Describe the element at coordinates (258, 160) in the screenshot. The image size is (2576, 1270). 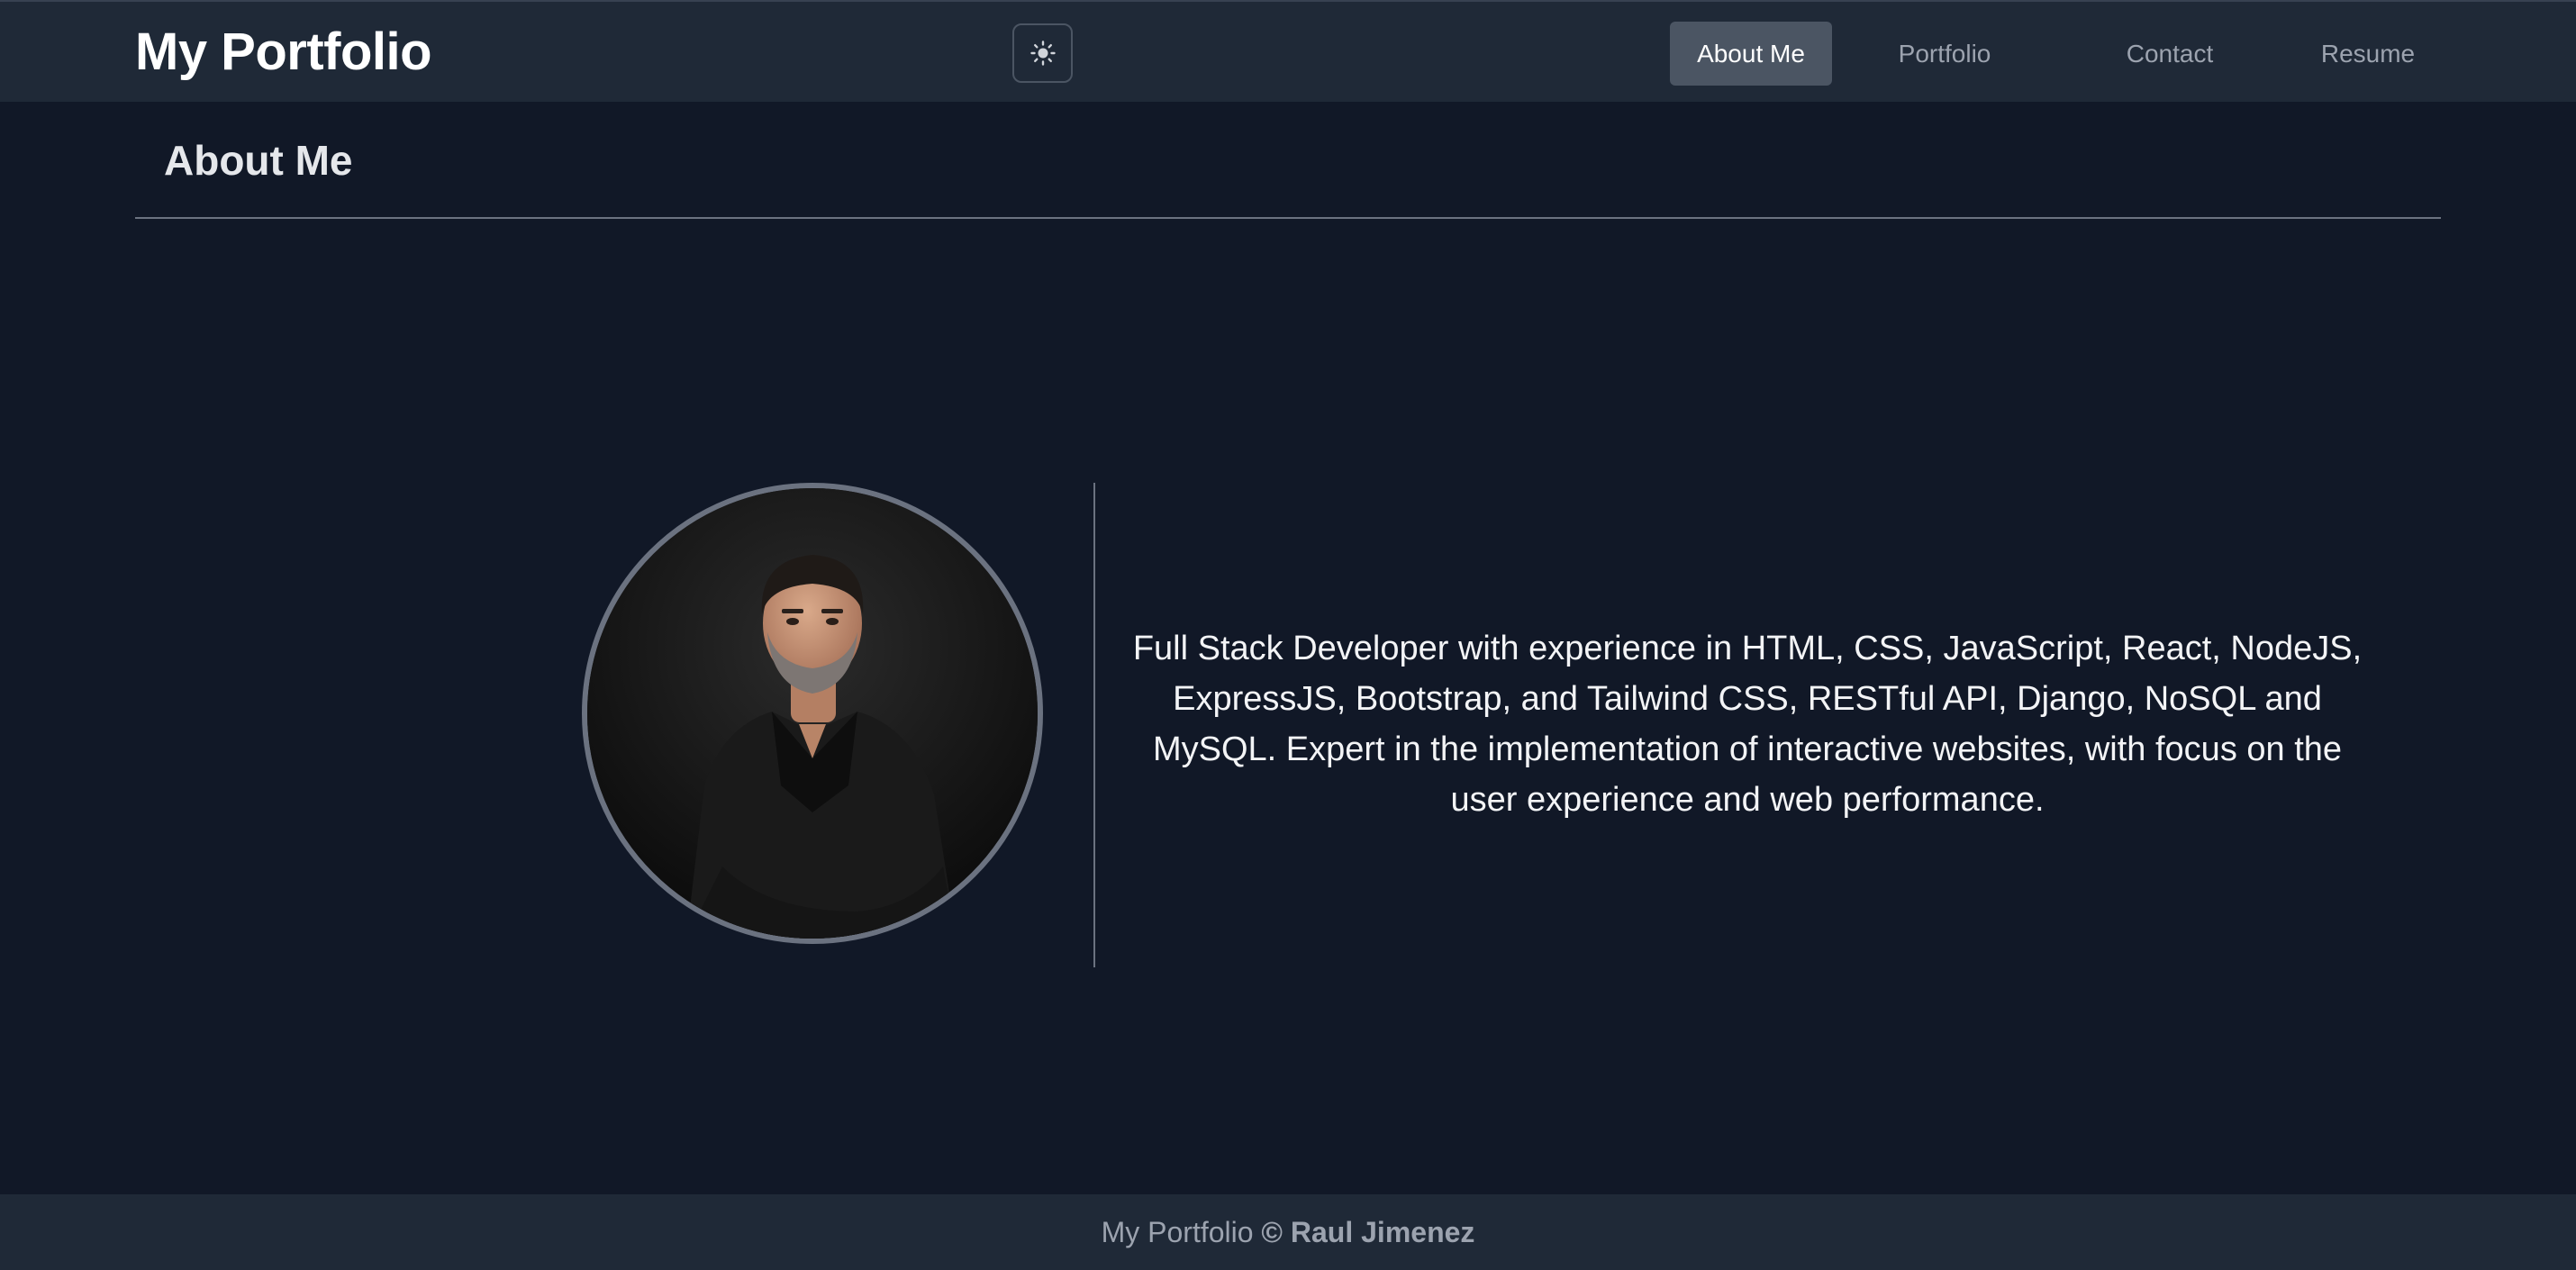
I see `section-title: About Me` at that location.